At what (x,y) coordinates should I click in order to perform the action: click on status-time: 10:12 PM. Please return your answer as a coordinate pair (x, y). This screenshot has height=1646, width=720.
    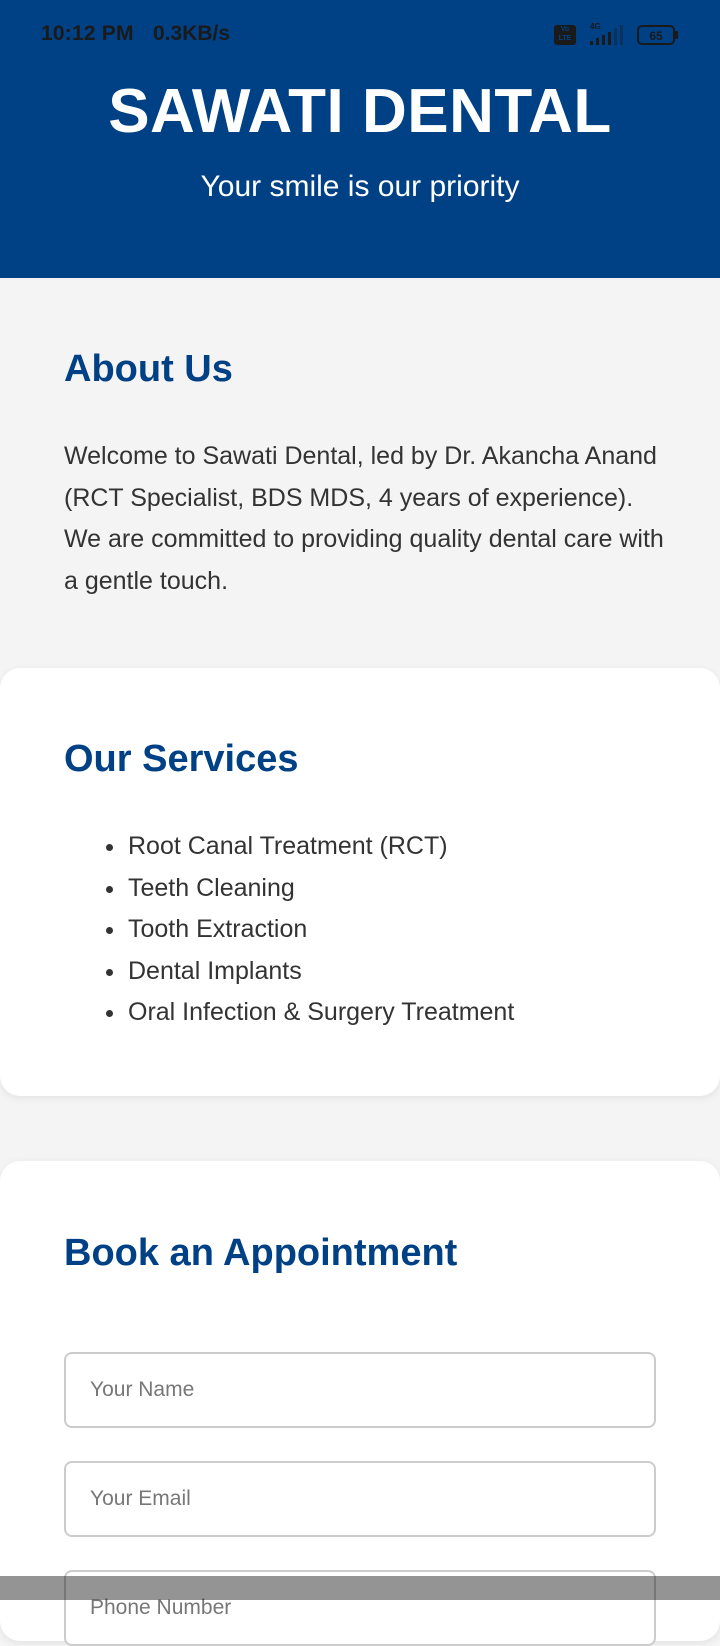
    Looking at the image, I should click on (87, 33).